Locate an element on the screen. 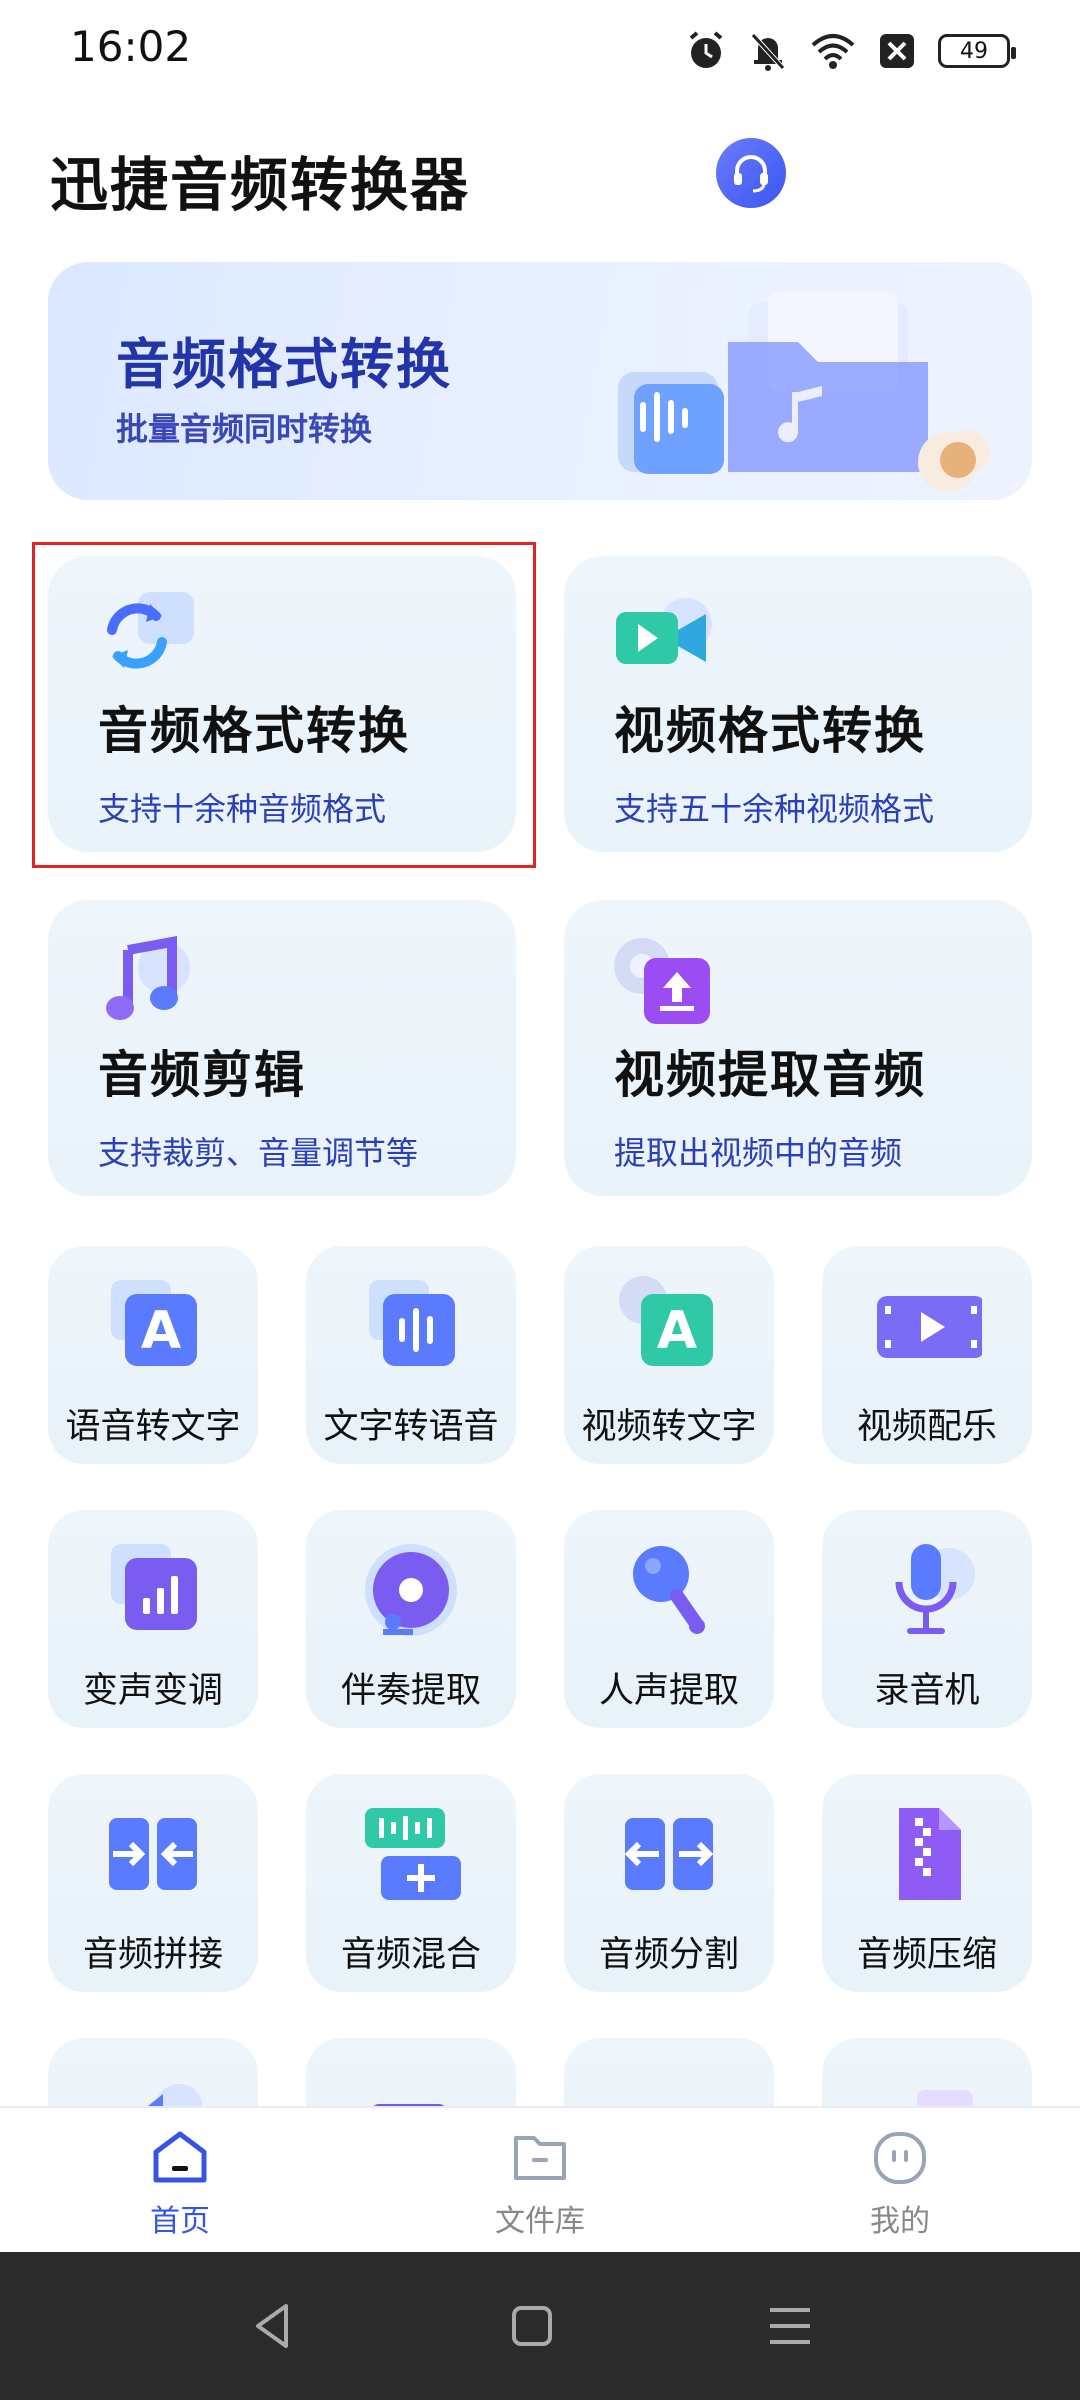  headset-icon is located at coordinates (751, 174).